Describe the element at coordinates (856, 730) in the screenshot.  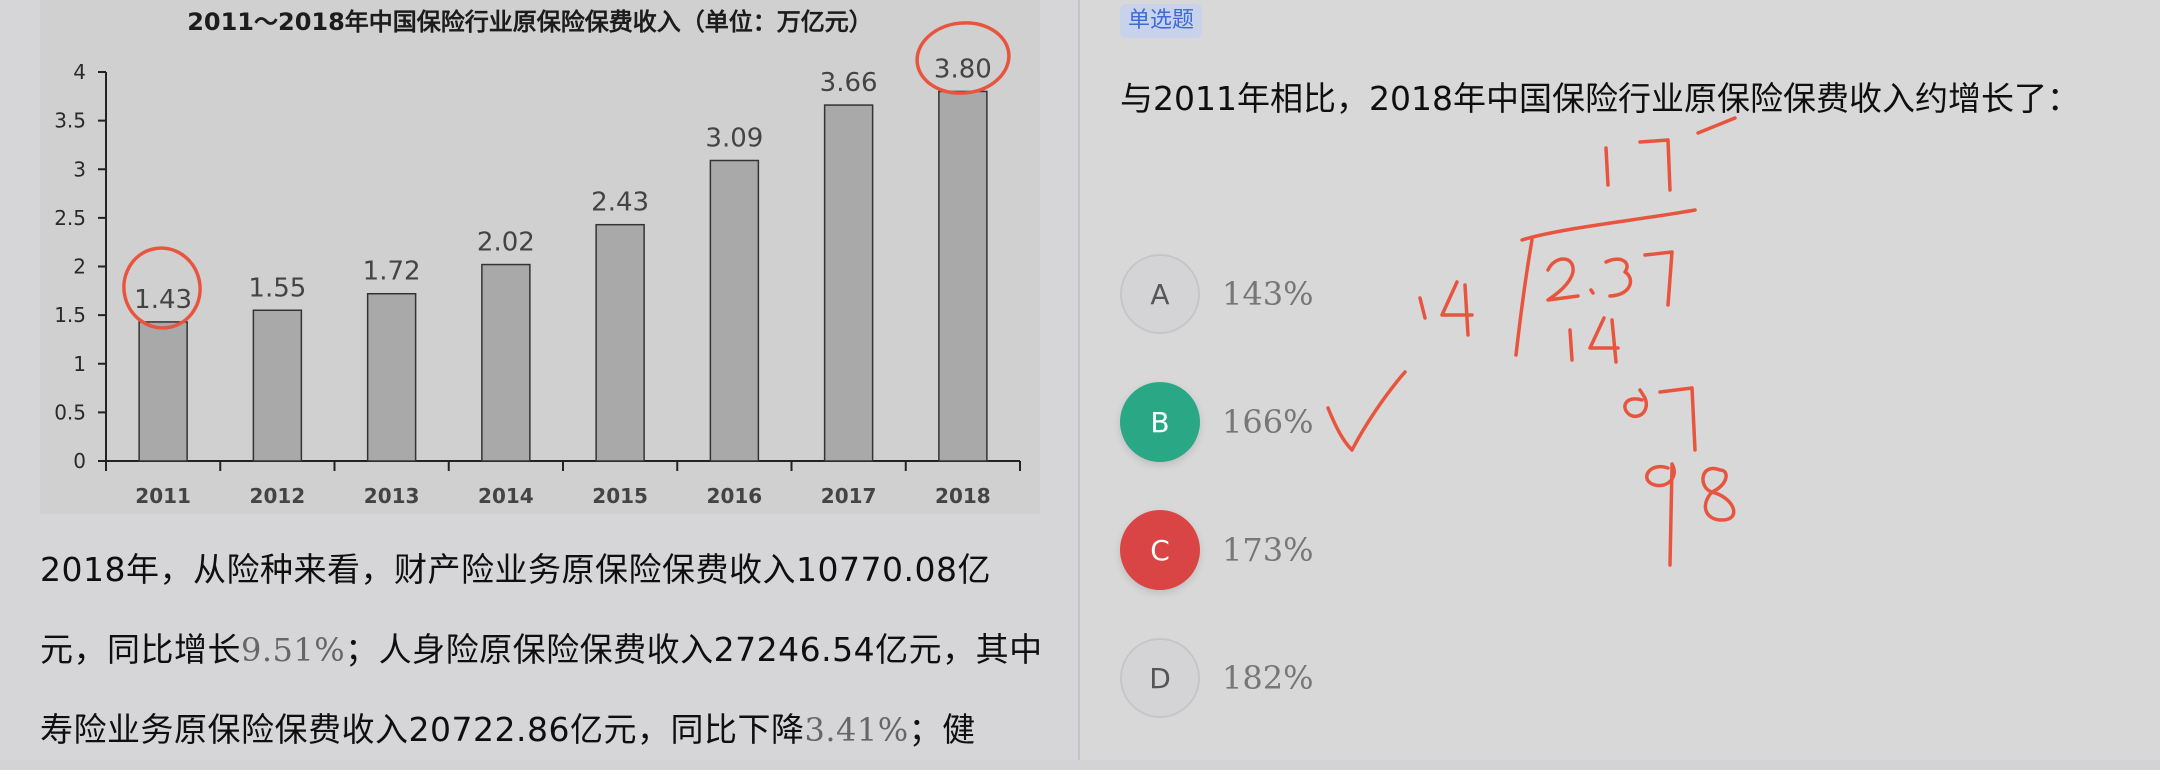
I see `passage-percent: 3.41%` at that location.